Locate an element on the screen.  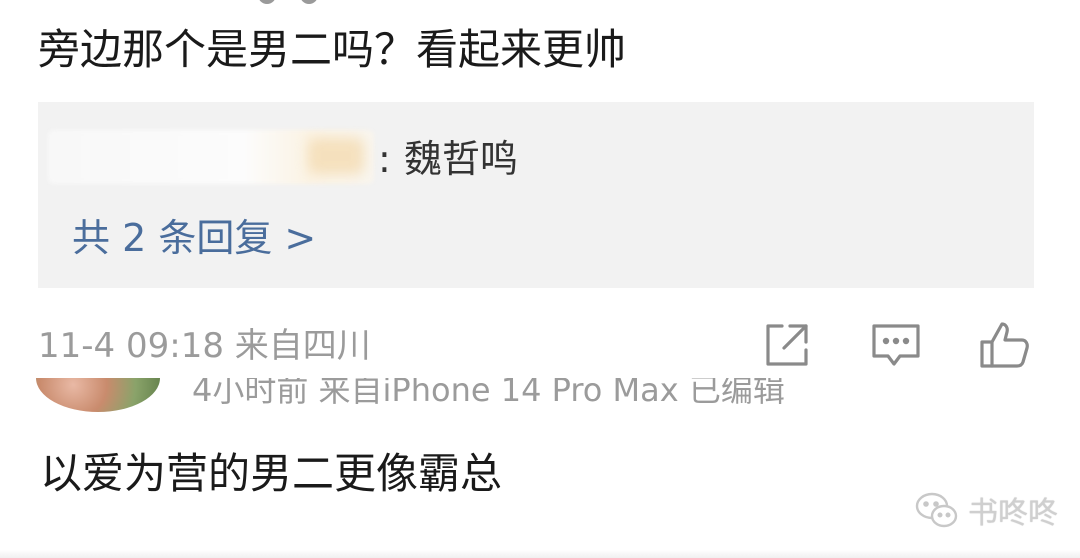
avatar is located at coordinates (98, 395).